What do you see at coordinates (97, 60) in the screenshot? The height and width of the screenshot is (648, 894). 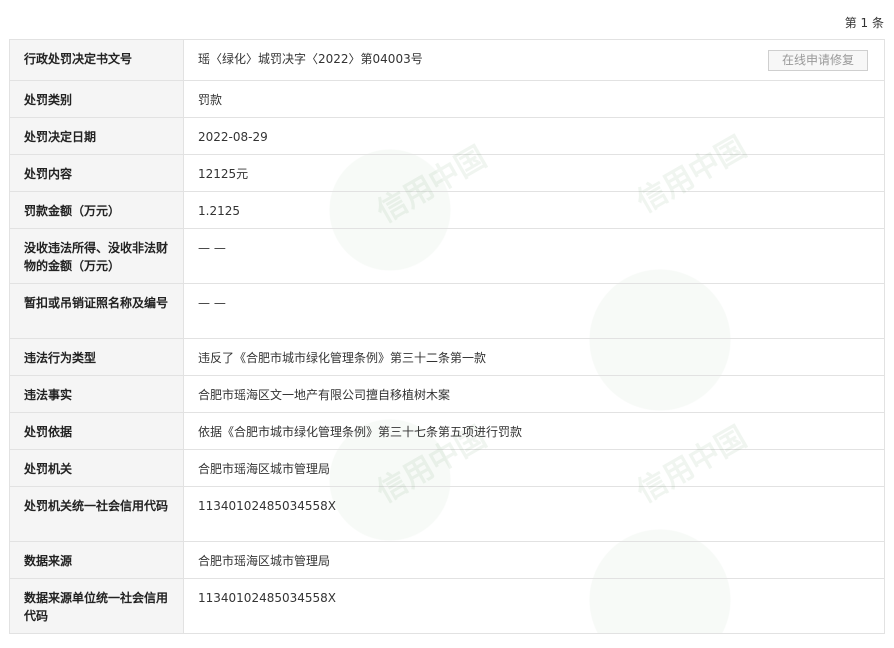 I see `field-label: 行政处罚决定书文号` at bounding box center [97, 60].